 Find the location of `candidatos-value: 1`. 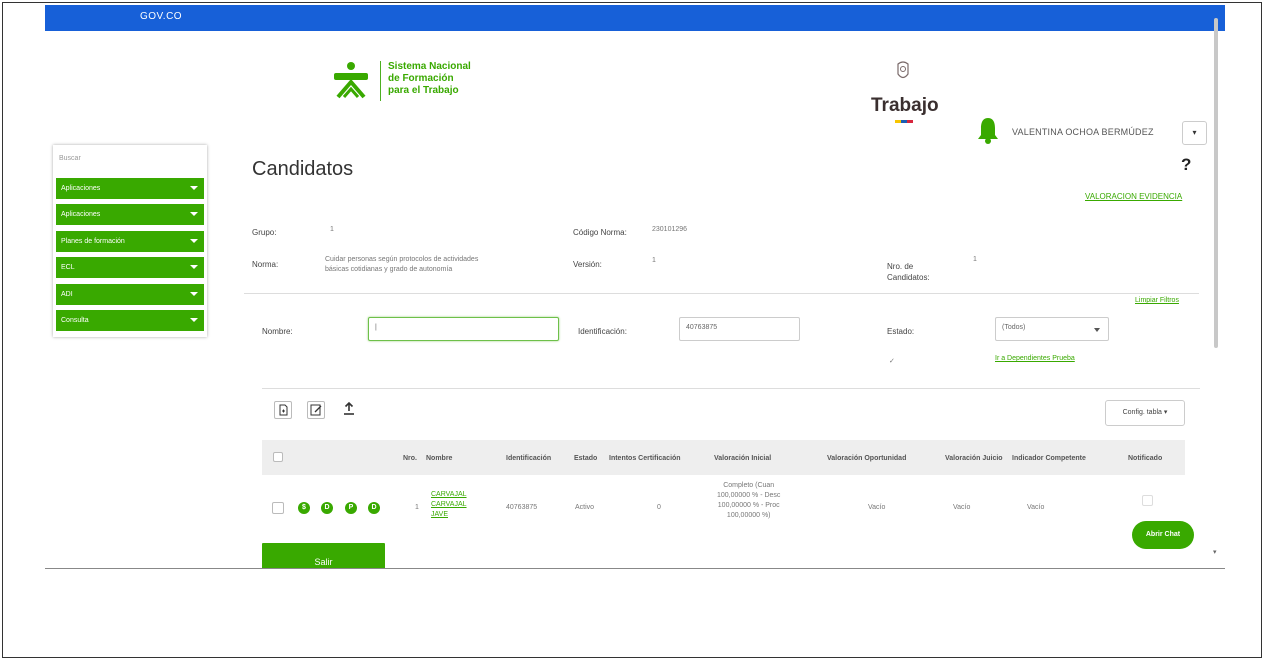

candidatos-value: 1 is located at coordinates (975, 259).